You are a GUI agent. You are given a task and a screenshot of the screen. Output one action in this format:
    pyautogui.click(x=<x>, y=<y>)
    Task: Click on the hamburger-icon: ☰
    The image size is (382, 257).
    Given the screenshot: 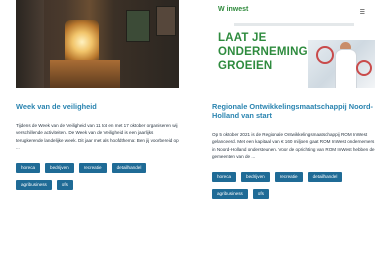 What is the action you would take?
    pyautogui.click(x=362, y=13)
    